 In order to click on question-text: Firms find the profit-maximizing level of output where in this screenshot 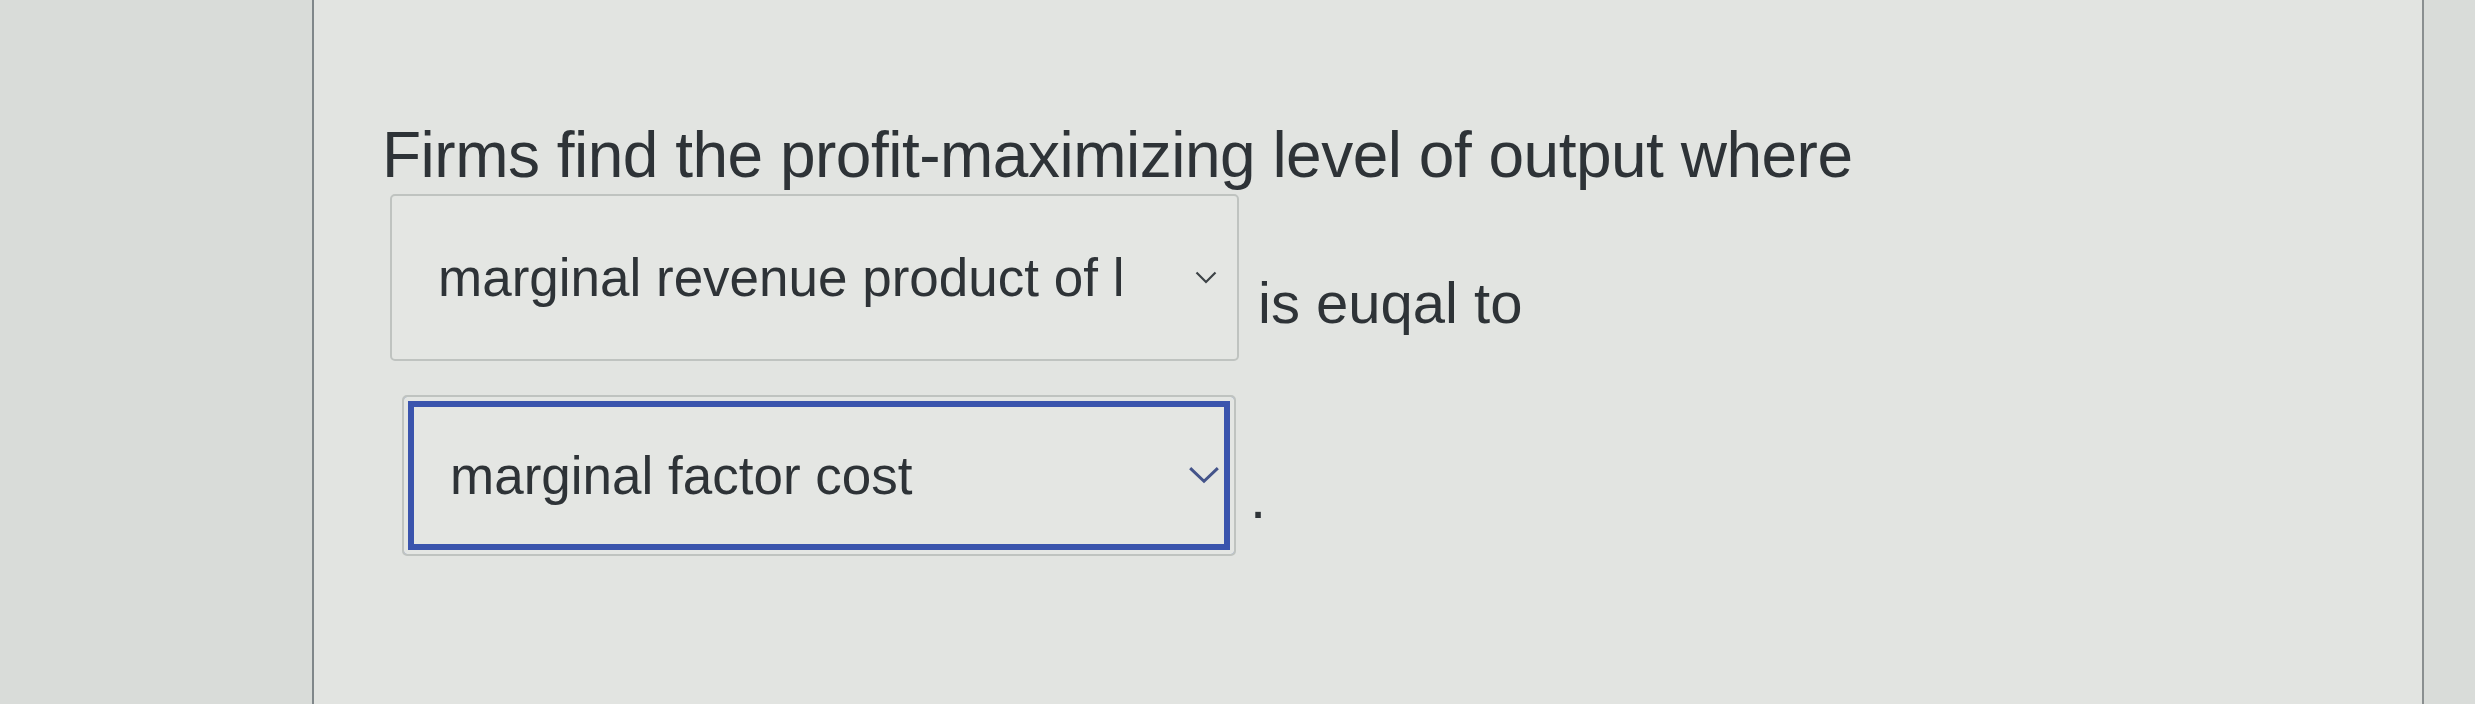, I will do `click(1118, 155)`.